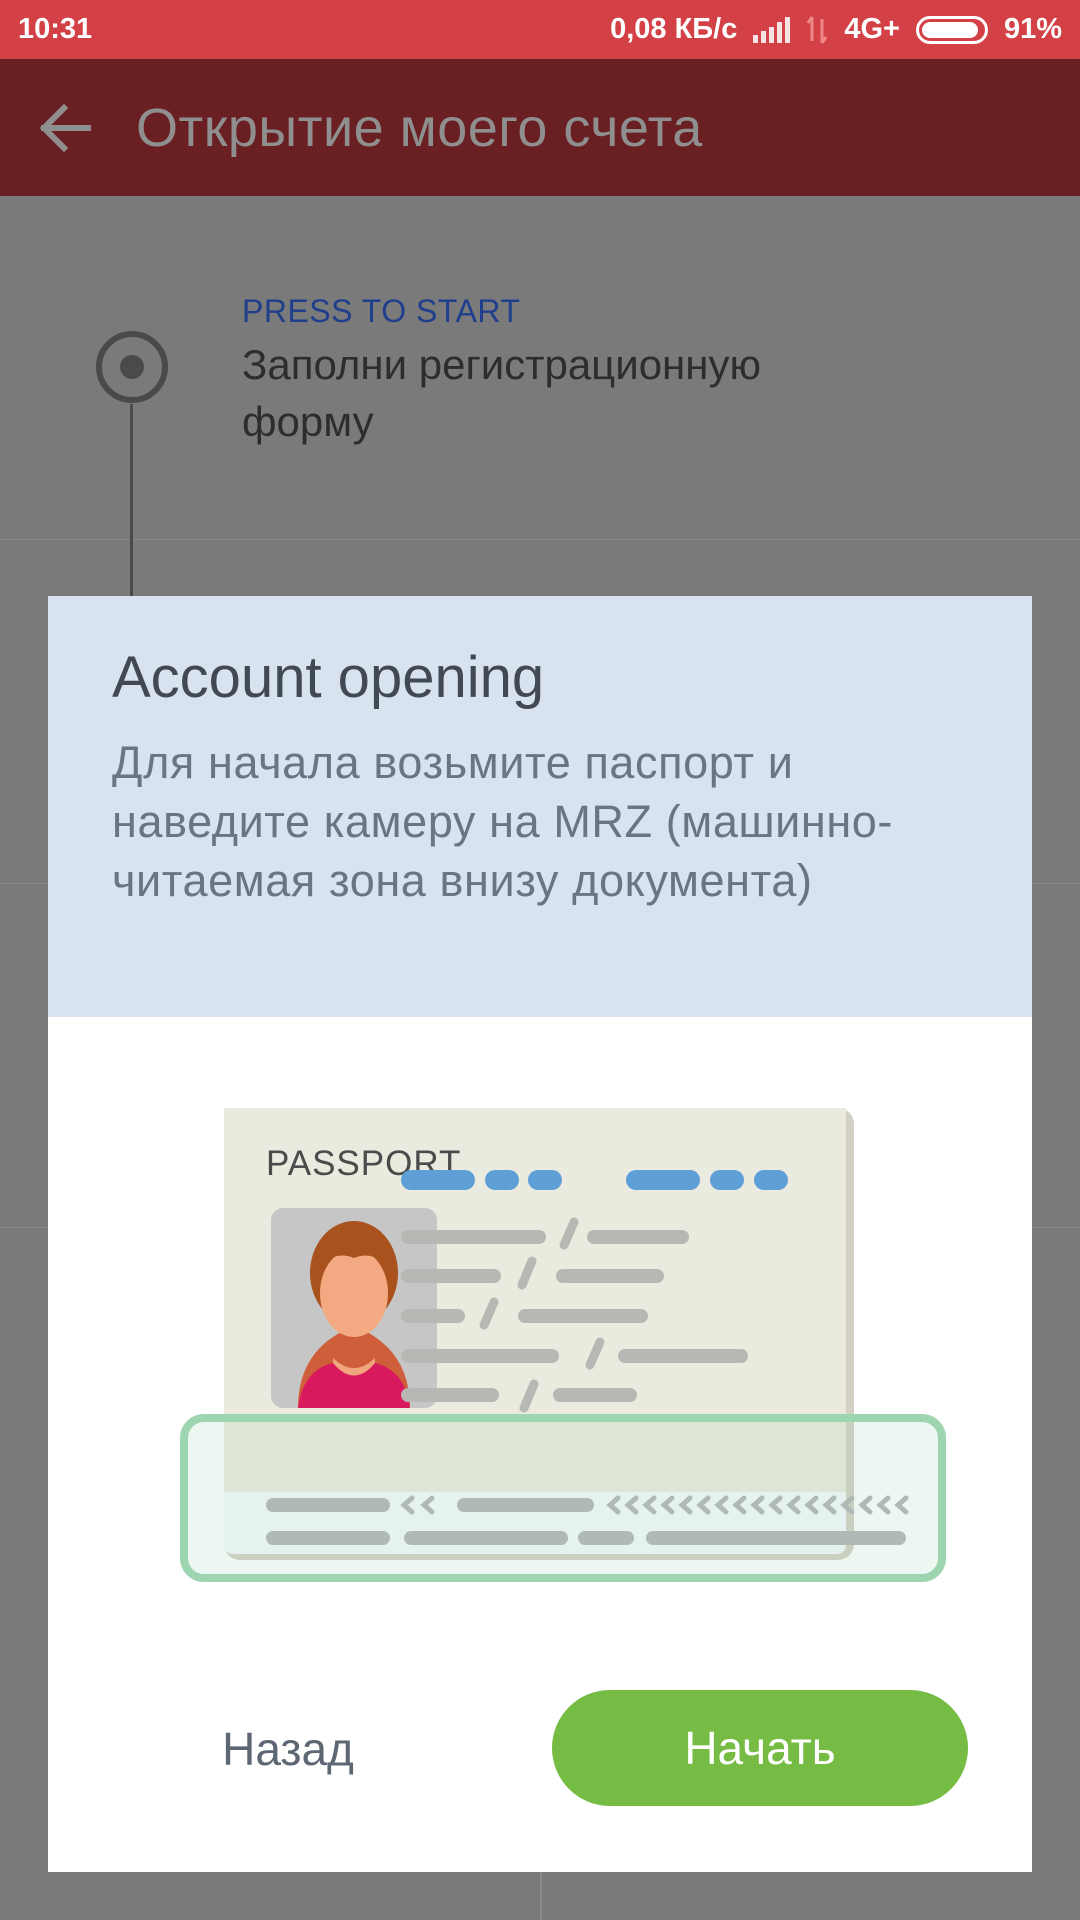 The height and width of the screenshot is (1920, 1080). What do you see at coordinates (132, 367) in the screenshot?
I see `step-radio-icon` at bounding box center [132, 367].